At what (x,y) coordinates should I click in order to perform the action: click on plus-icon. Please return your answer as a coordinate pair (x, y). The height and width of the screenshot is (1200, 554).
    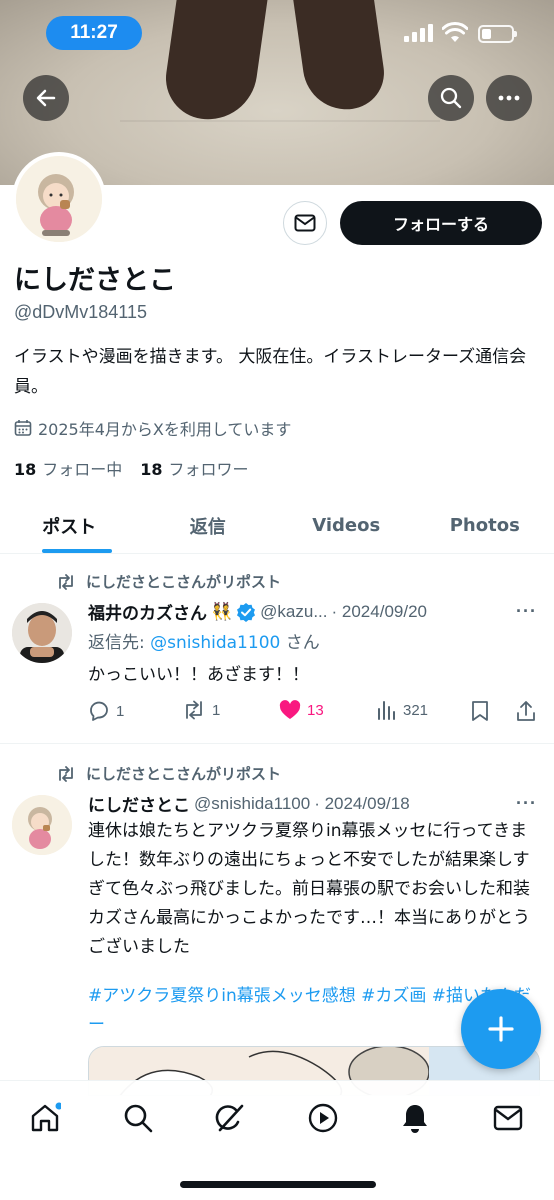
    Looking at the image, I should click on (501, 1029).